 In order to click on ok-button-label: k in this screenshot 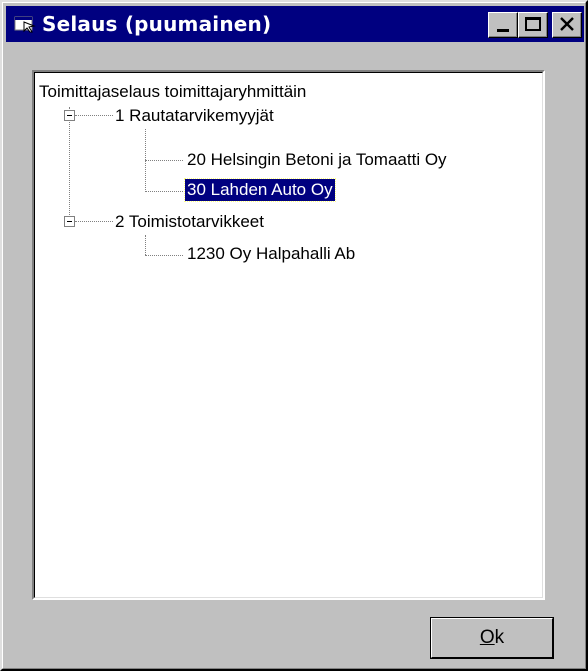, I will do `click(499, 637)`.